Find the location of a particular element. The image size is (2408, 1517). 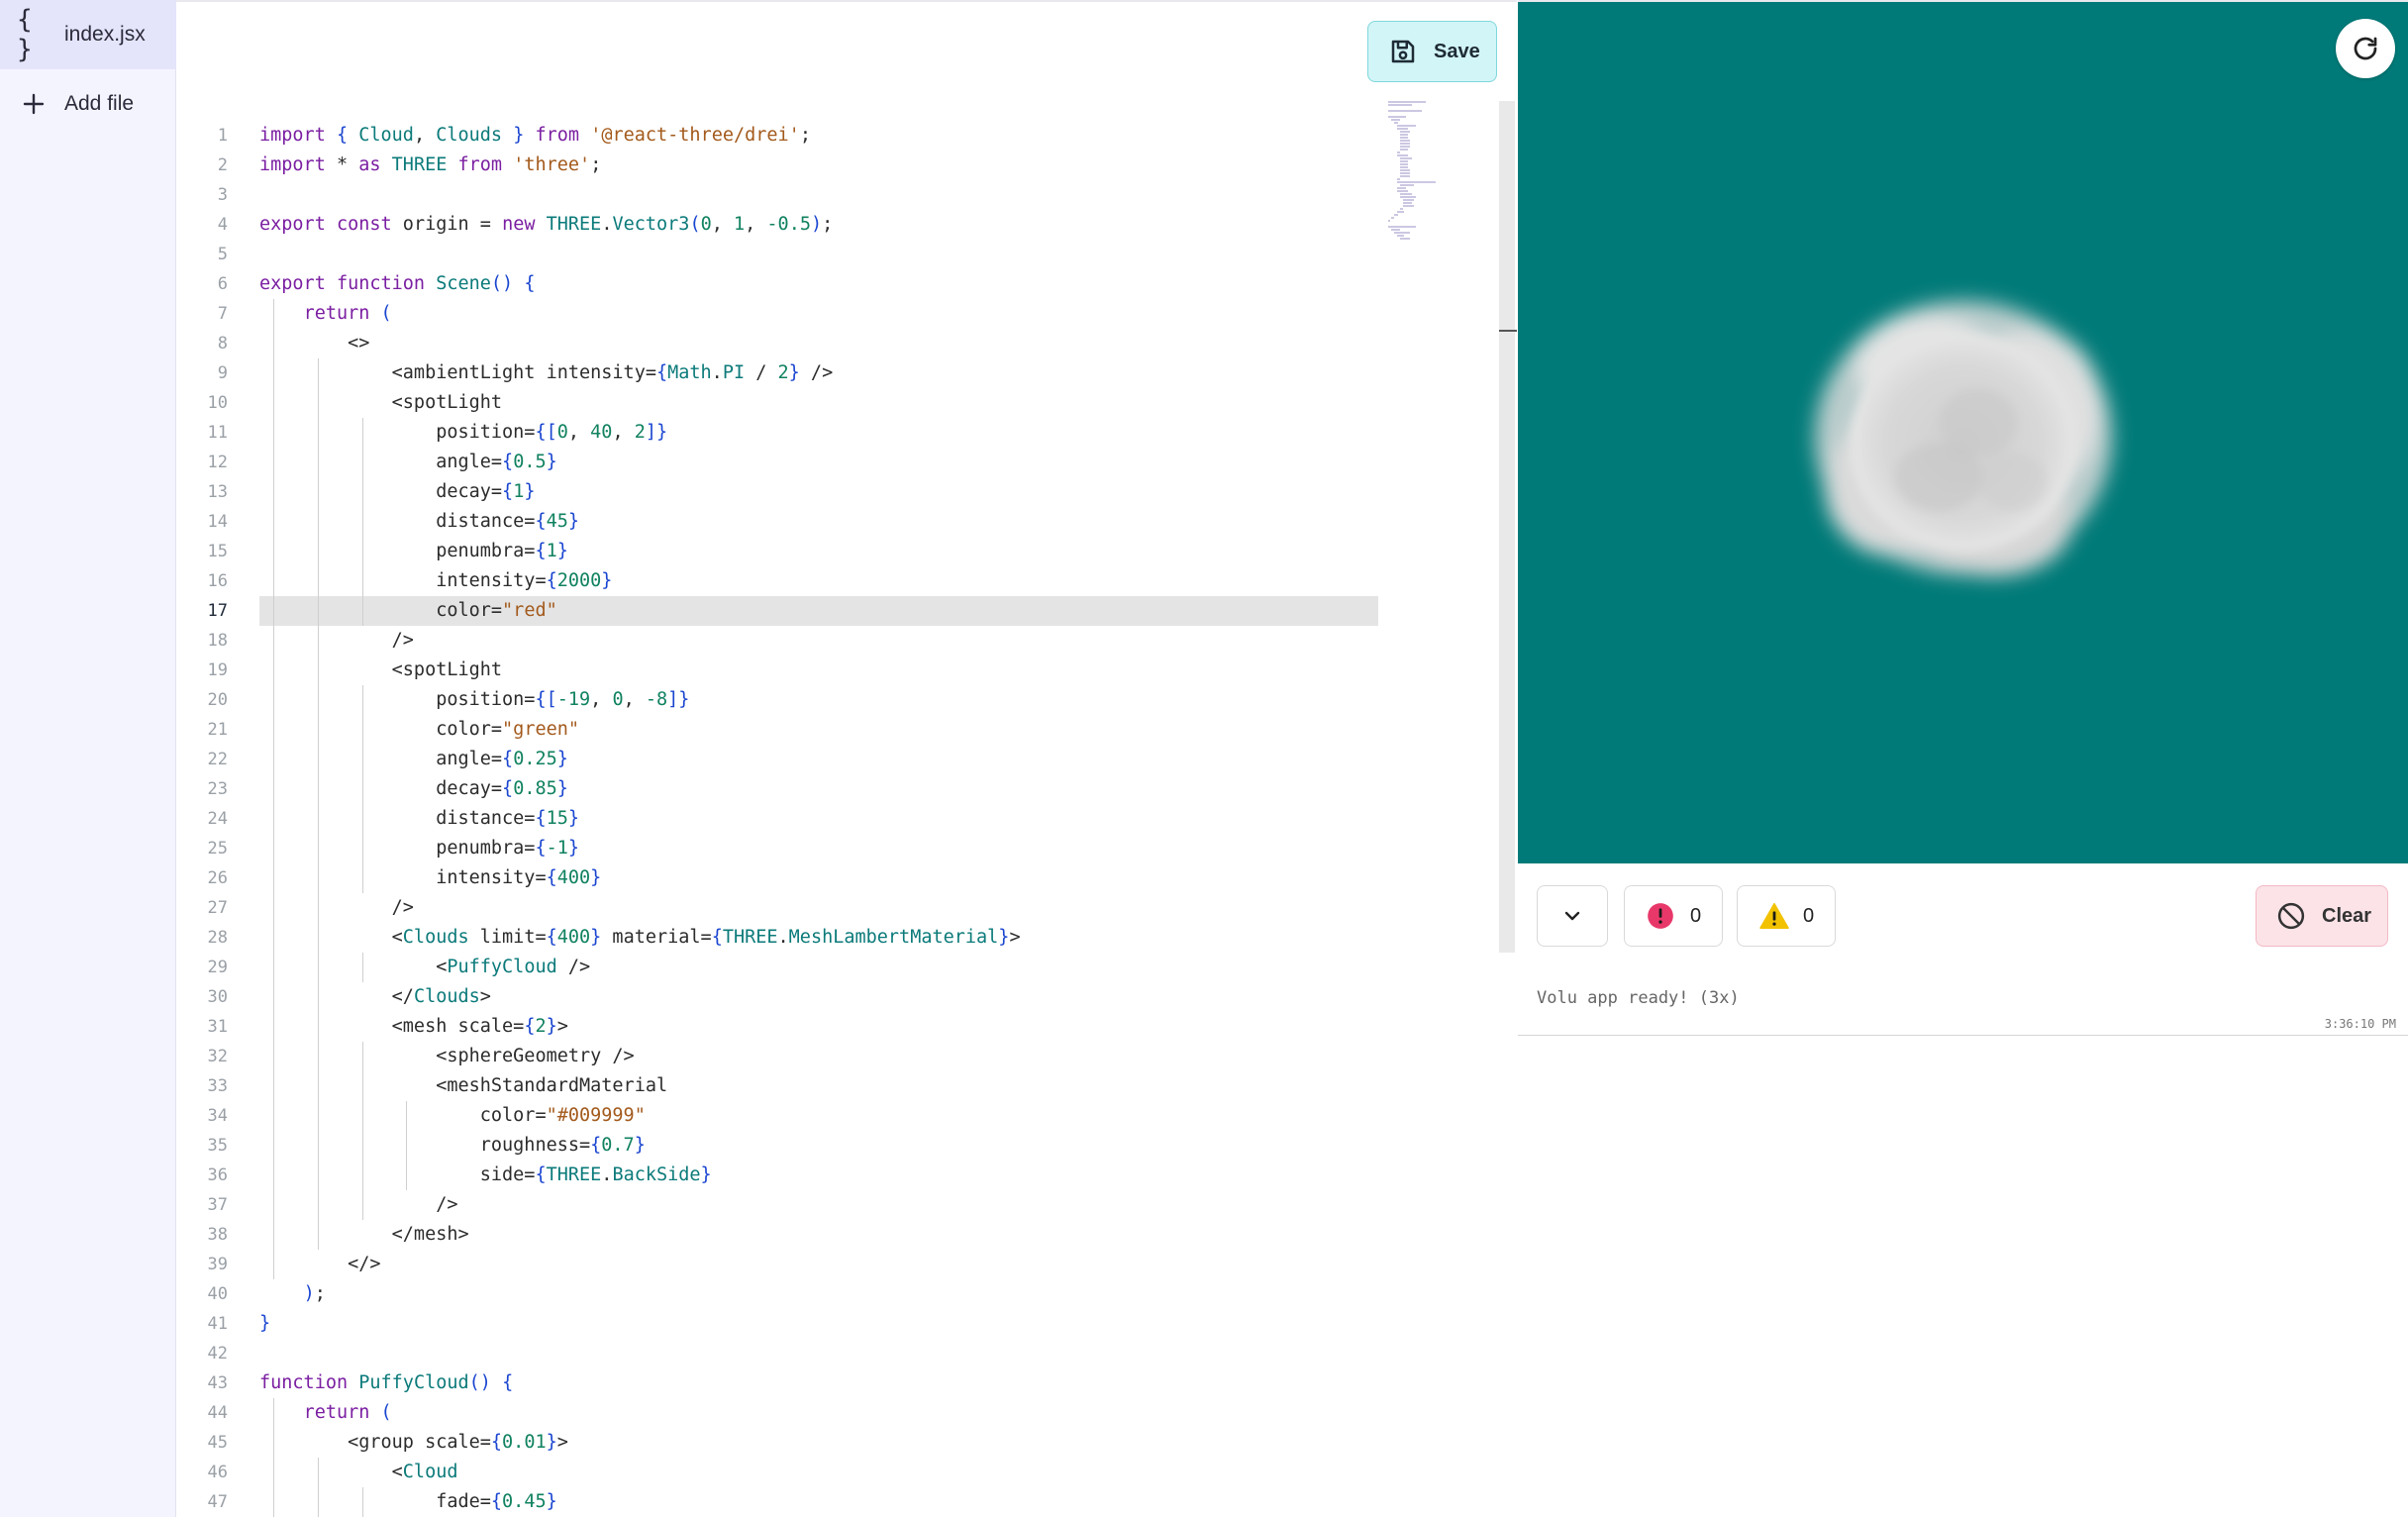

code-line: 33 <meshStandardMaterial is located at coordinates (778, 1086).